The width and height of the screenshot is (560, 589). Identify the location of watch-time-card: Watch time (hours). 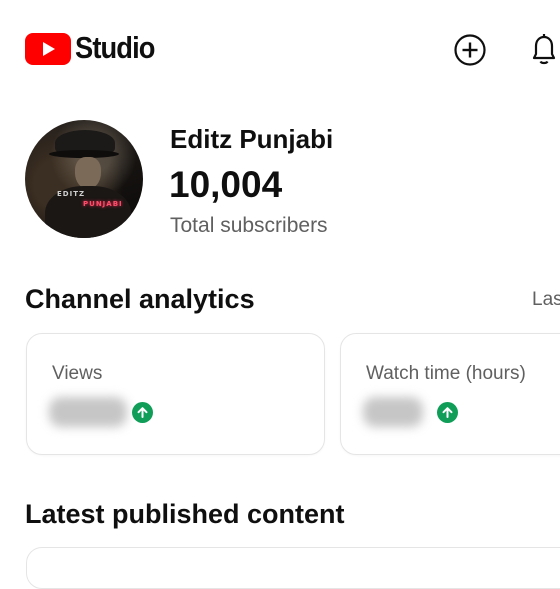
(450, 394).